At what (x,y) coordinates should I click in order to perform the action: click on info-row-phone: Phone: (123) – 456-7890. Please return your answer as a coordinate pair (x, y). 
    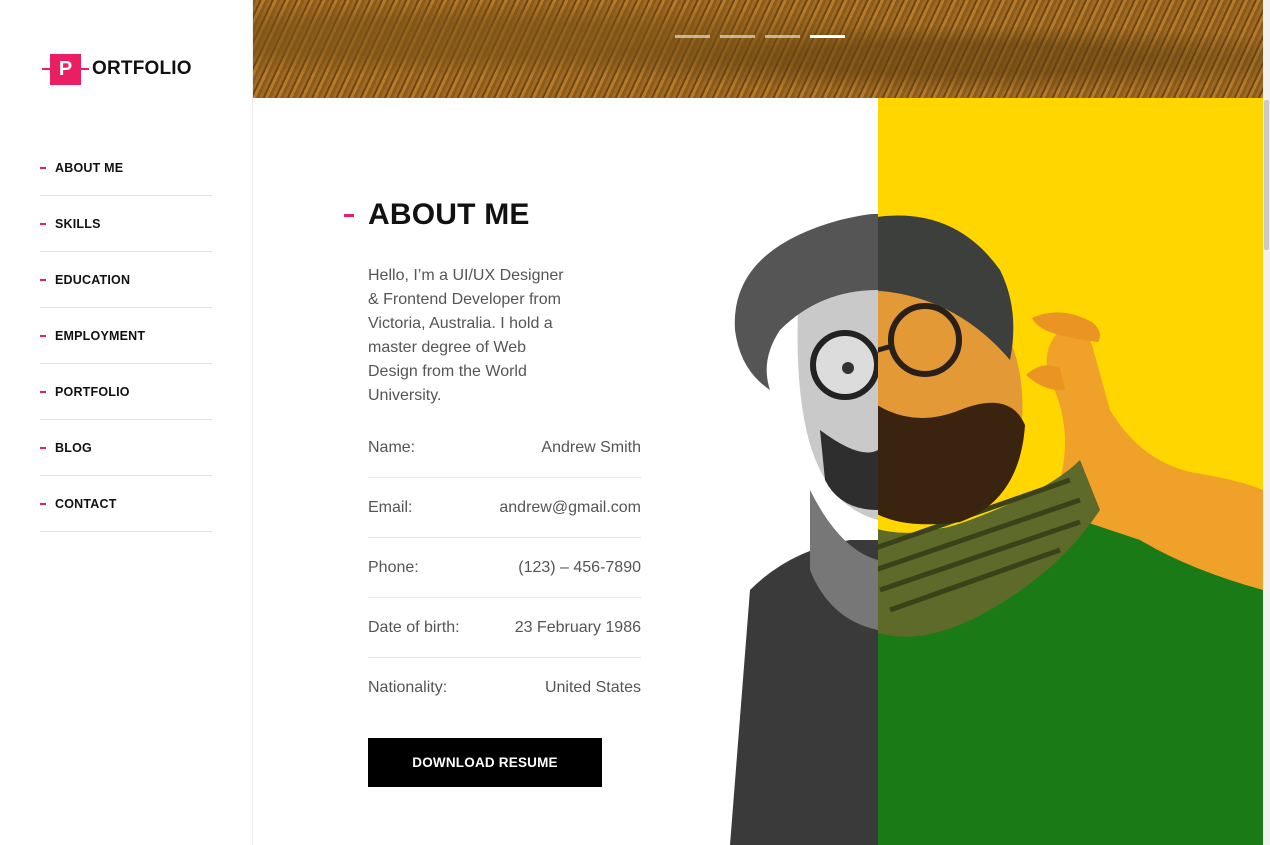
    Looking at the image, I should click on (504, 568).